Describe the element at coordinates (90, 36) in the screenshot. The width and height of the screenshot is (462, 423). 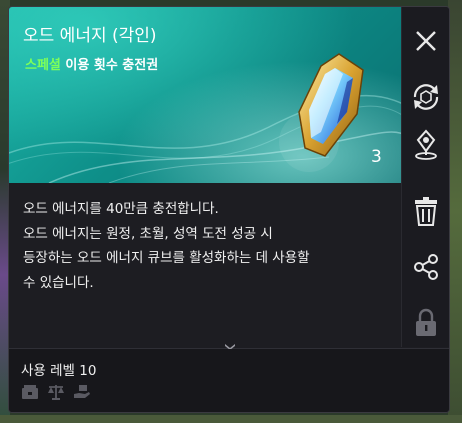
I see `item-title: 오드 에너지 (각인)` at that location.